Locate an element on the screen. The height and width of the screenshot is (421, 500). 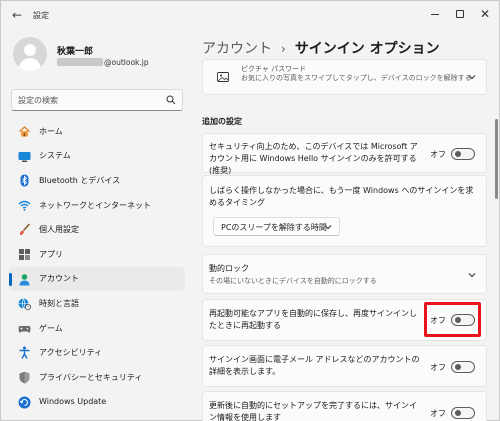
account-icon is located at coordinates (24, 279).